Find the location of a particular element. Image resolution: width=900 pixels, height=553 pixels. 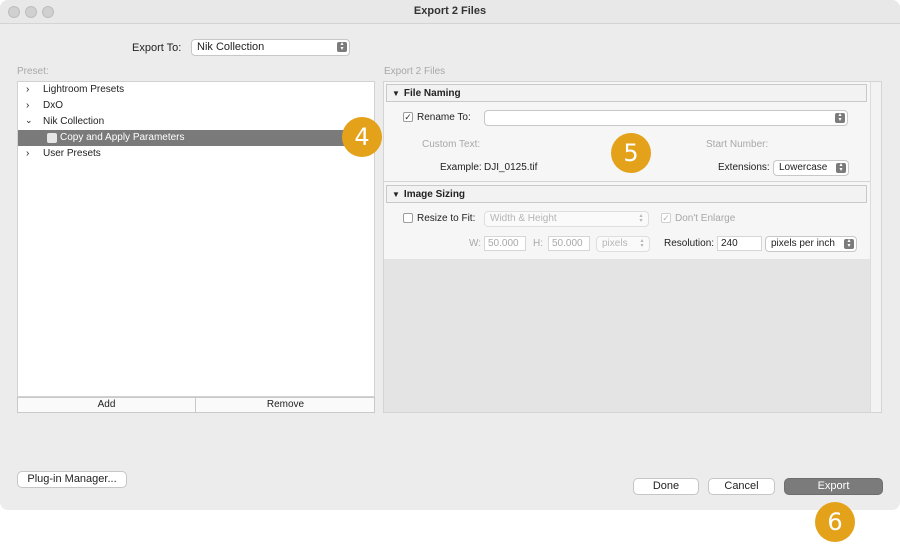

callout-badge-4: 4 is located at coordinates (362, 137).